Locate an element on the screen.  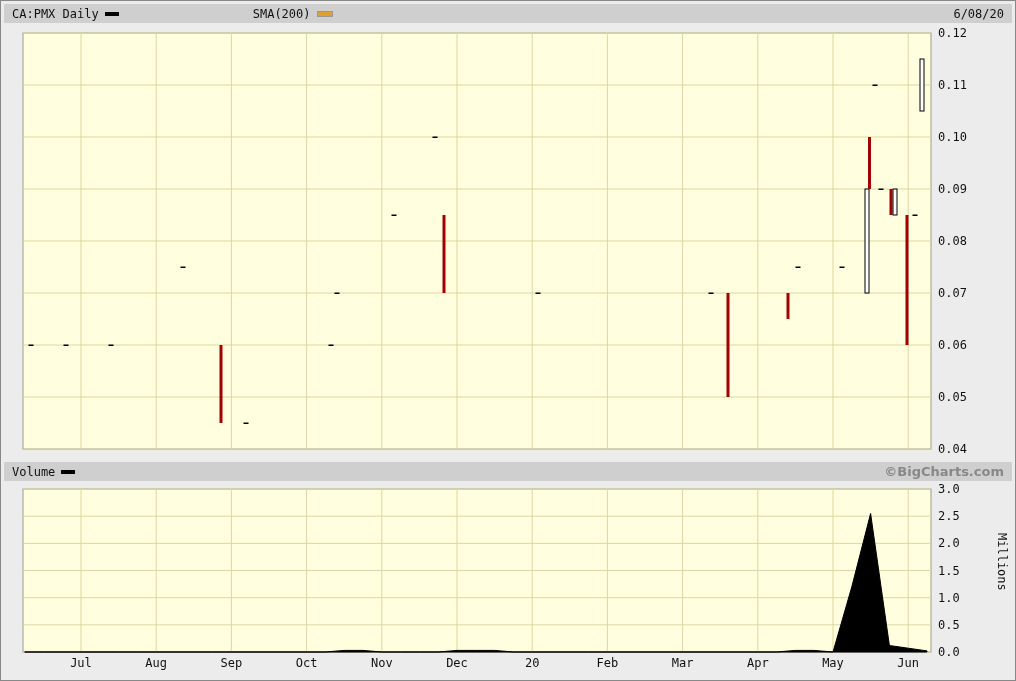
axis-label: 0.07 is located at coordinates (952, 293).